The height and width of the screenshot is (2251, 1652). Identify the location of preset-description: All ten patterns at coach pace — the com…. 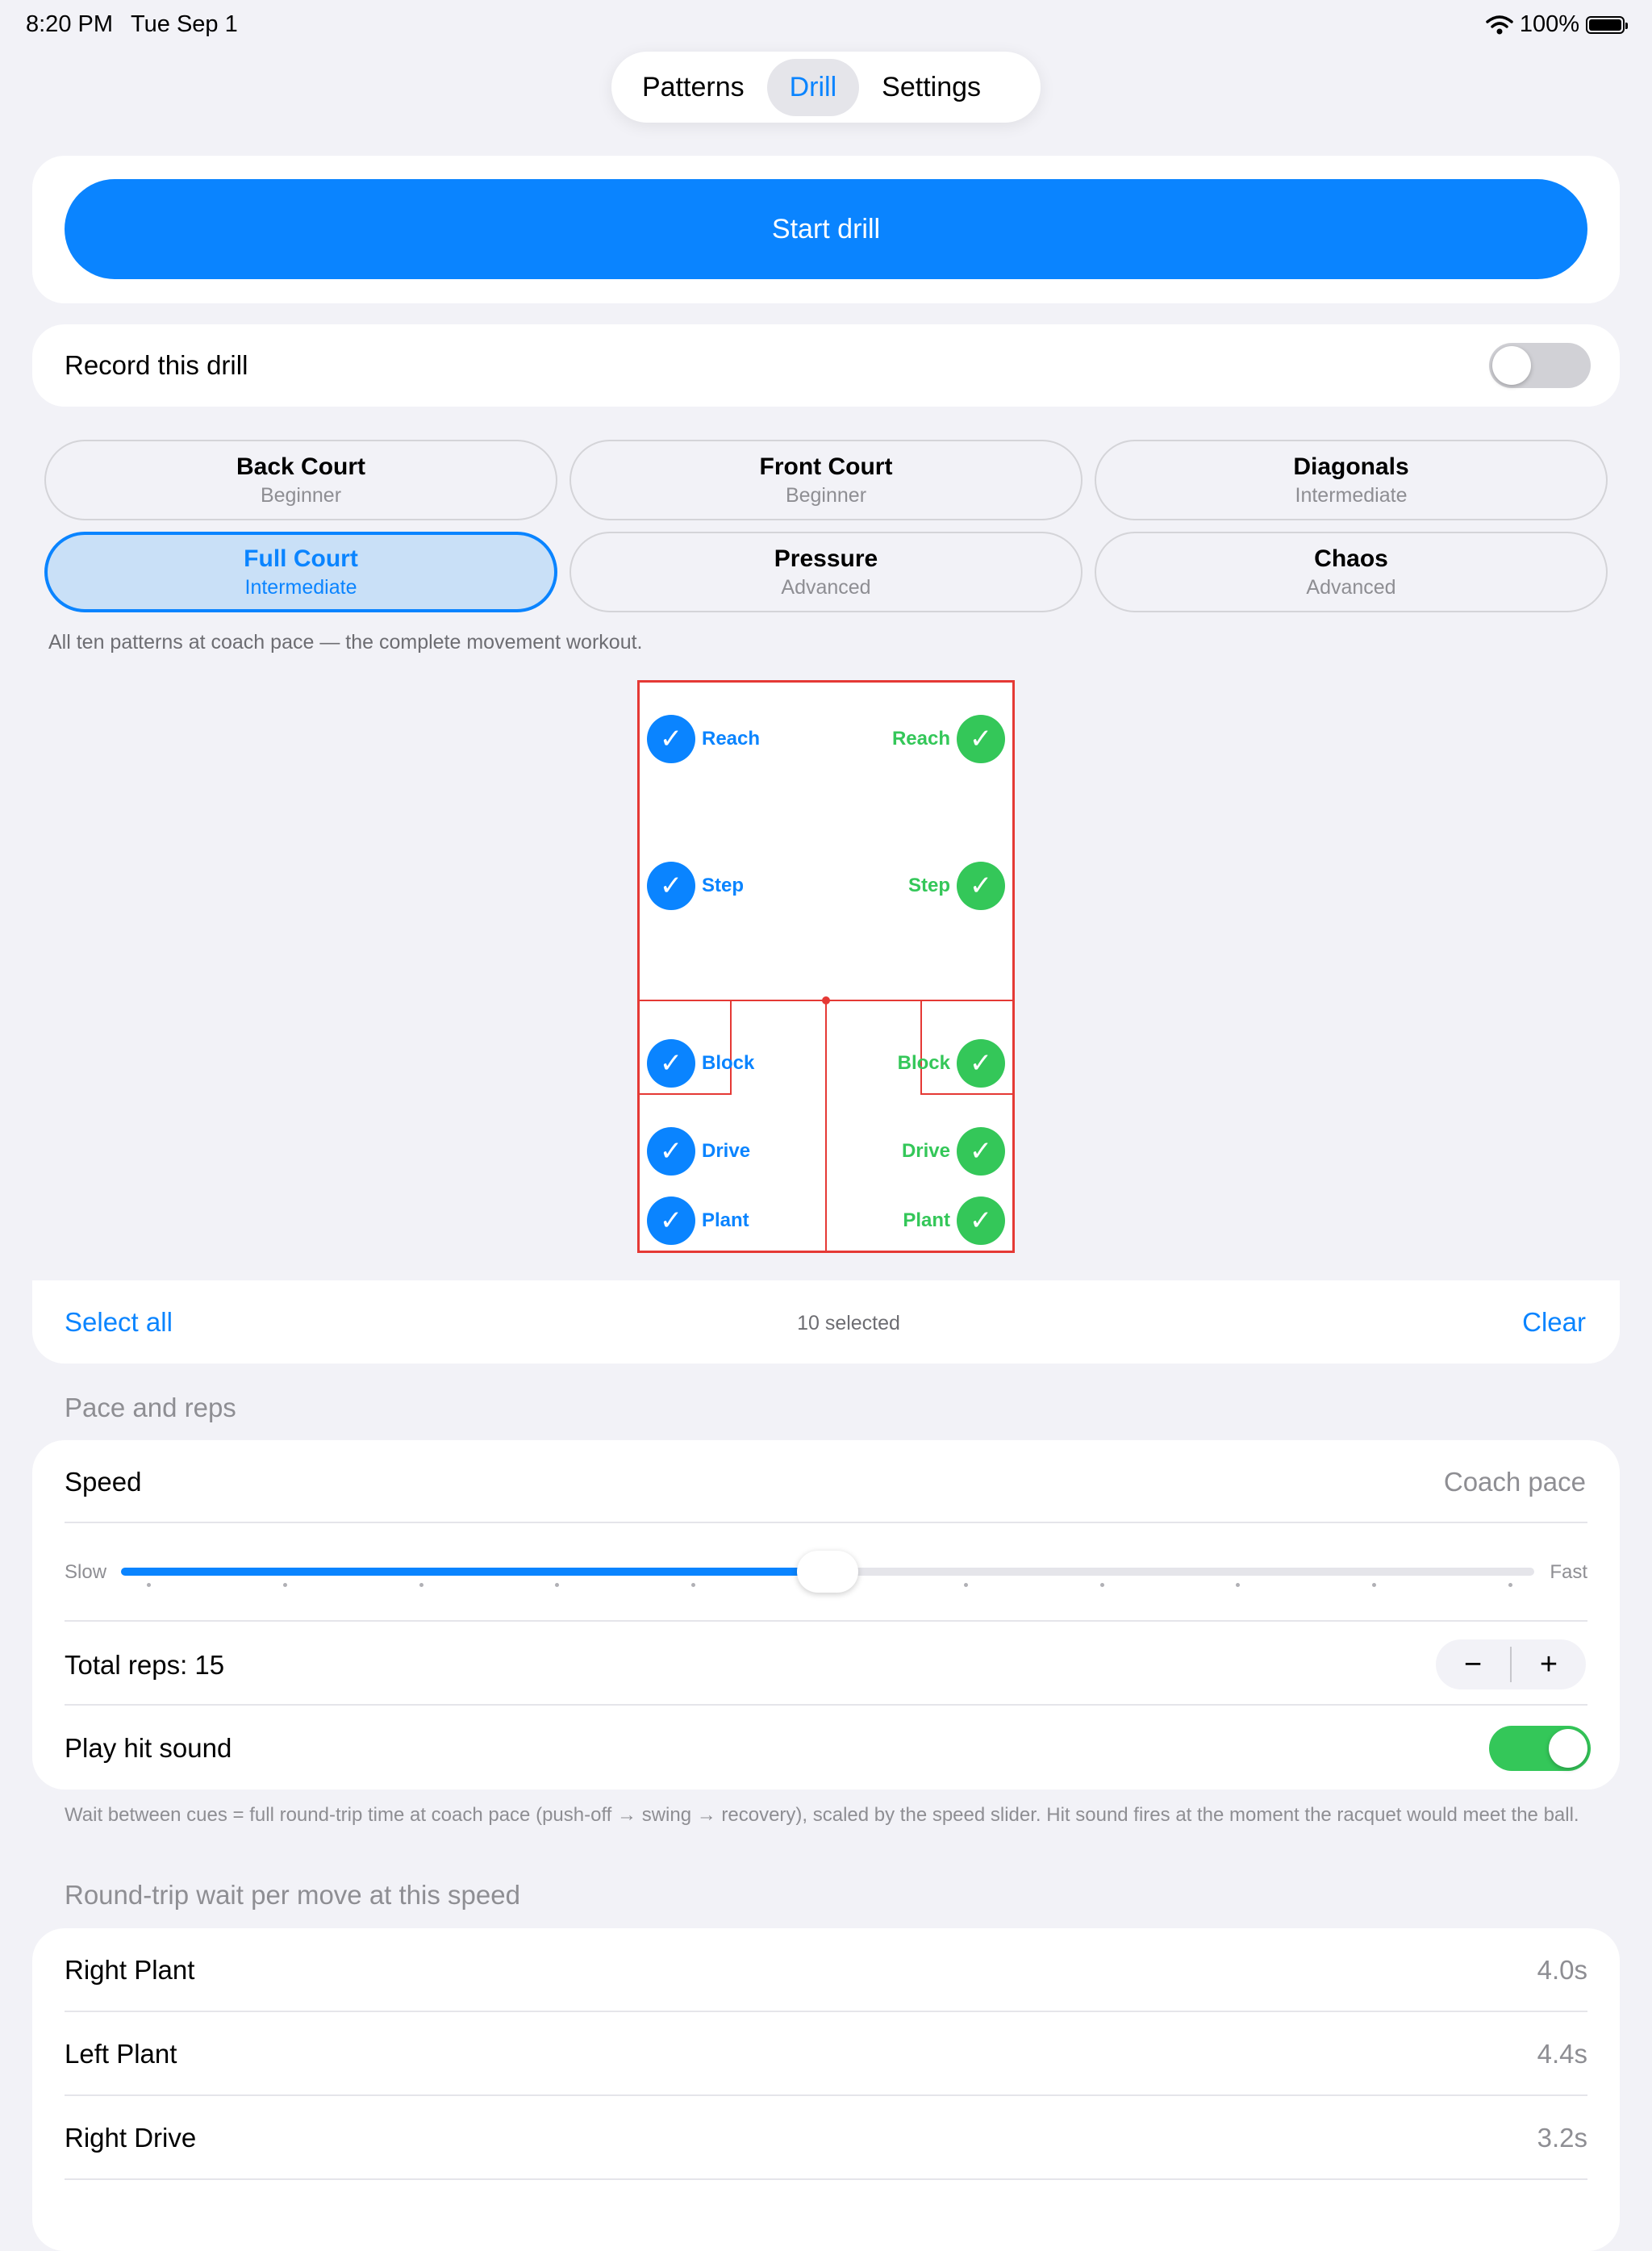
(346, 642).